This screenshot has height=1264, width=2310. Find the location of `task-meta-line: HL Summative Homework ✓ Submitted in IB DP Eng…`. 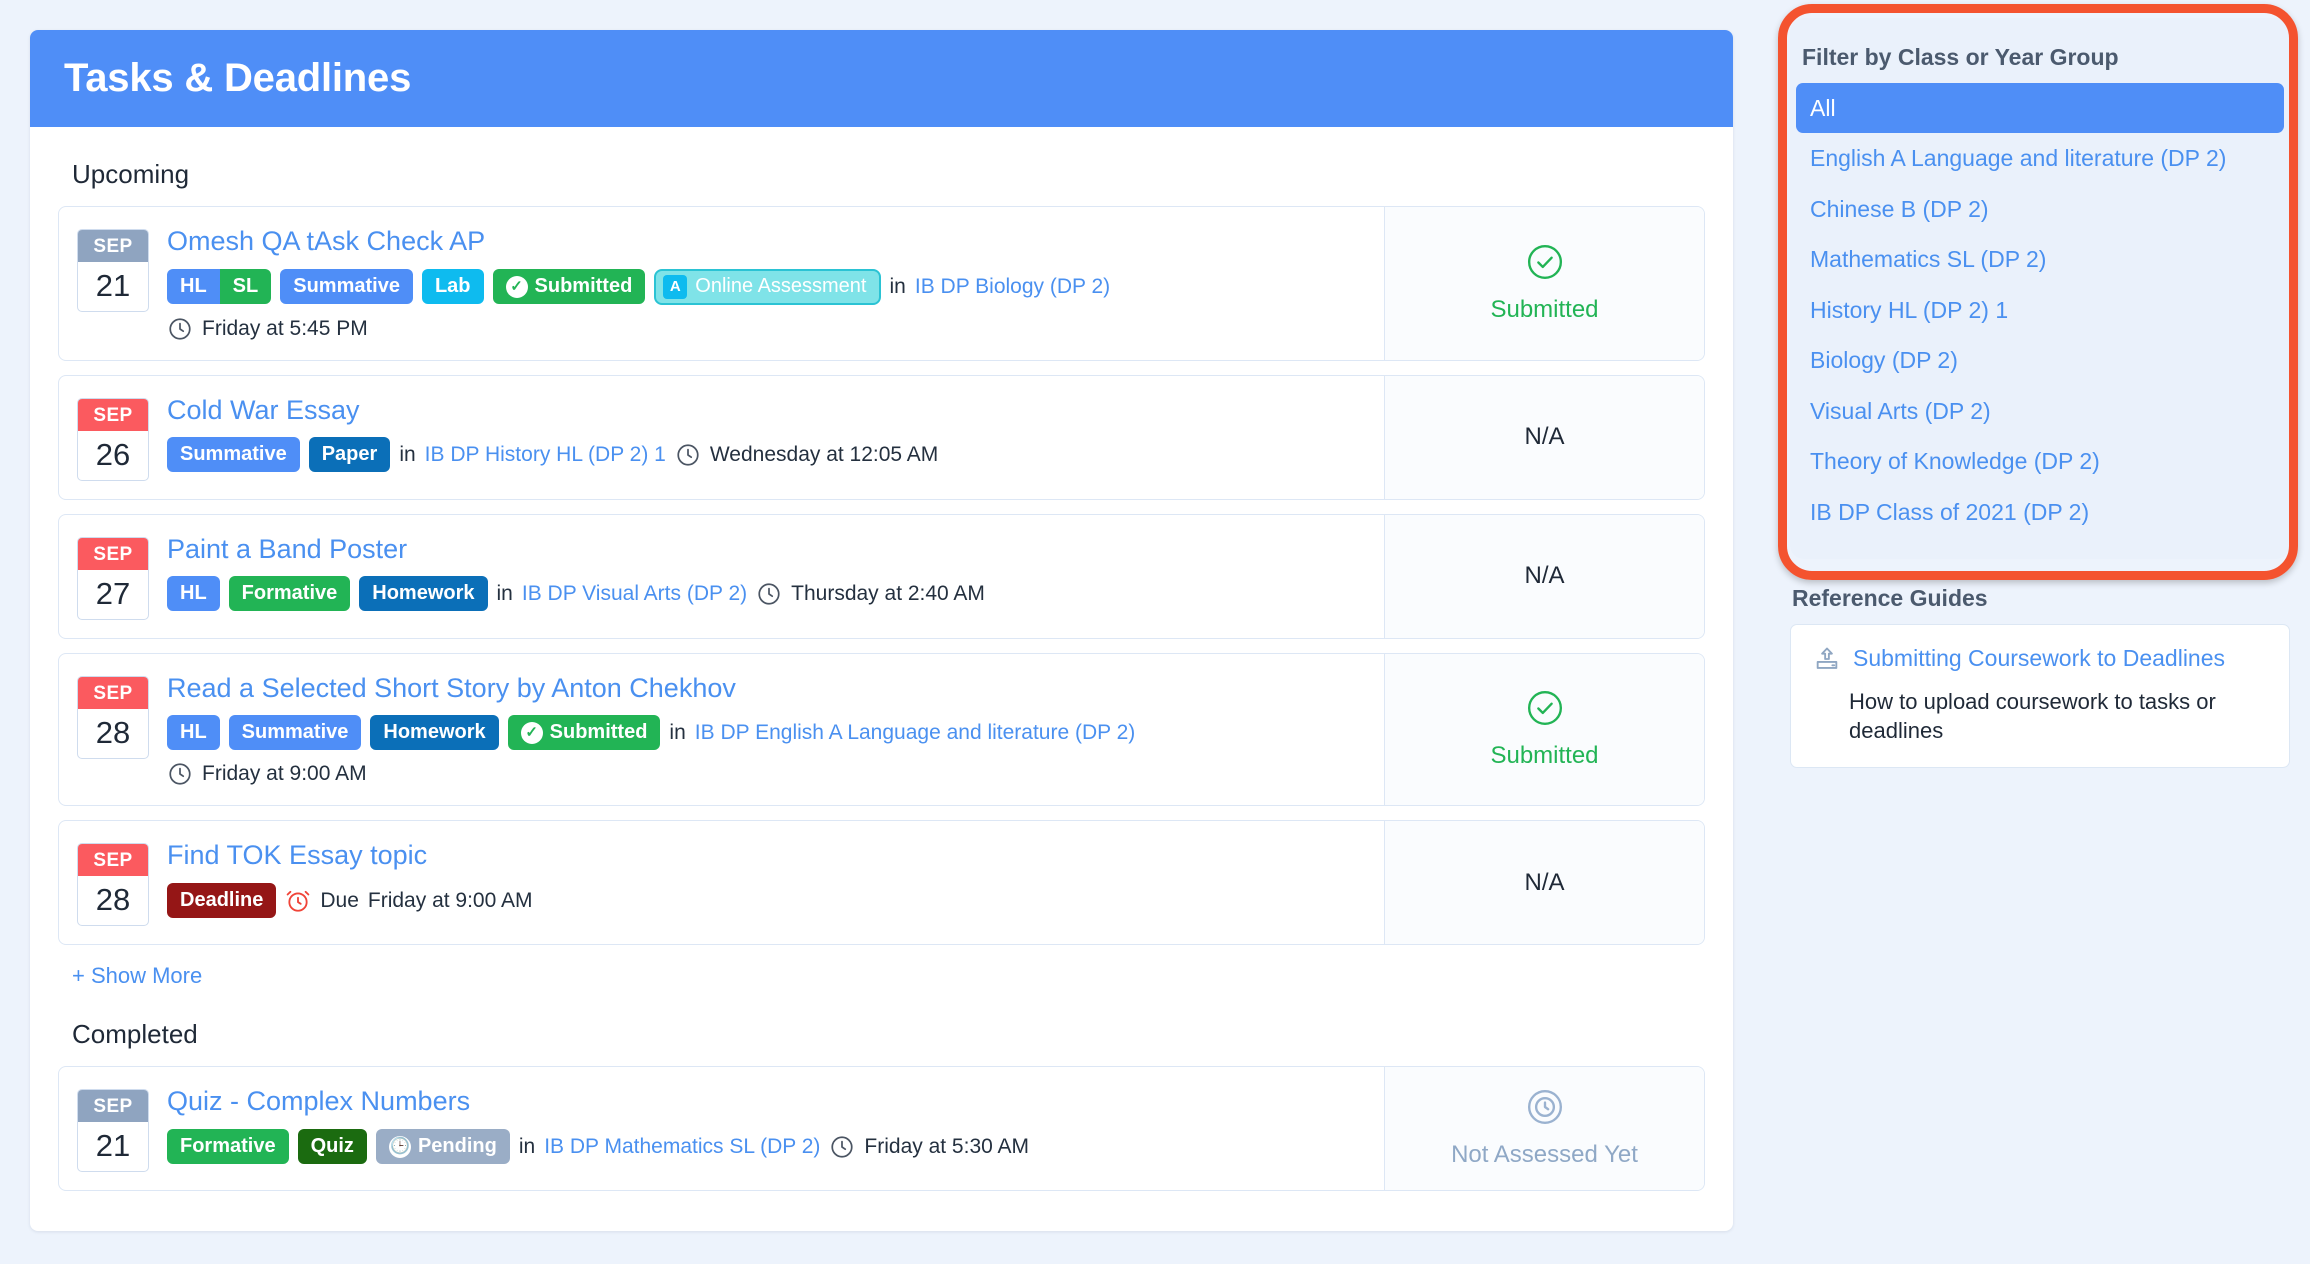

task-meta-line: HL Summative Homework ✓ Submitted in IB DP Eng… is located at coordinates (766, 733).